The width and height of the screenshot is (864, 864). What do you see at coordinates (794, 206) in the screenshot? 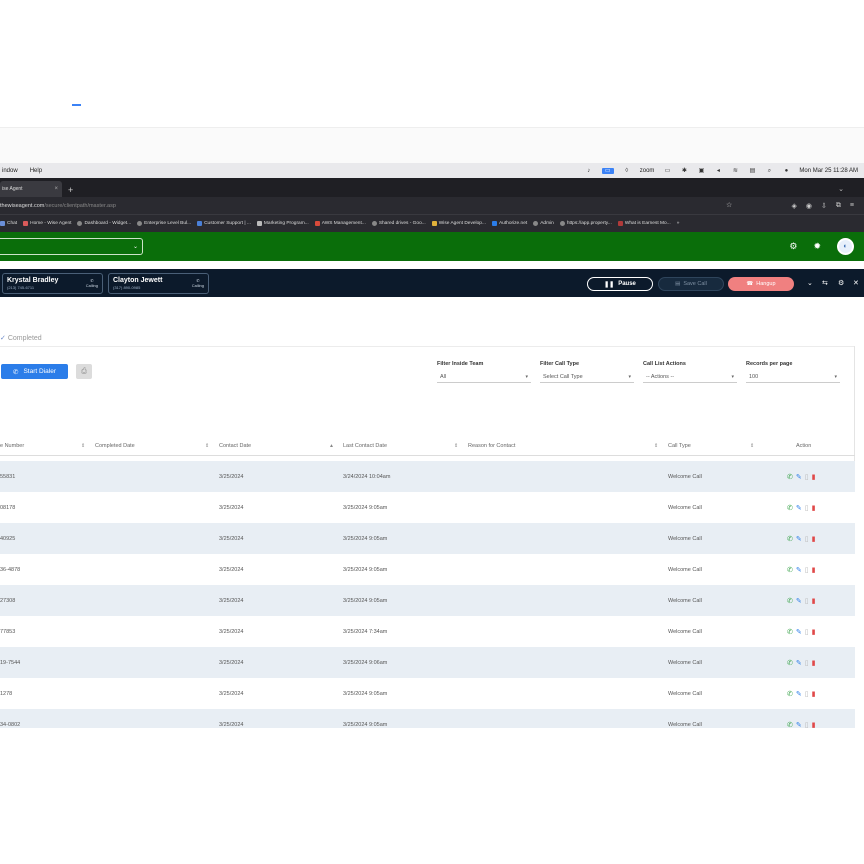
I see `shield-icon: ◈` at bounding box center [794, 206].